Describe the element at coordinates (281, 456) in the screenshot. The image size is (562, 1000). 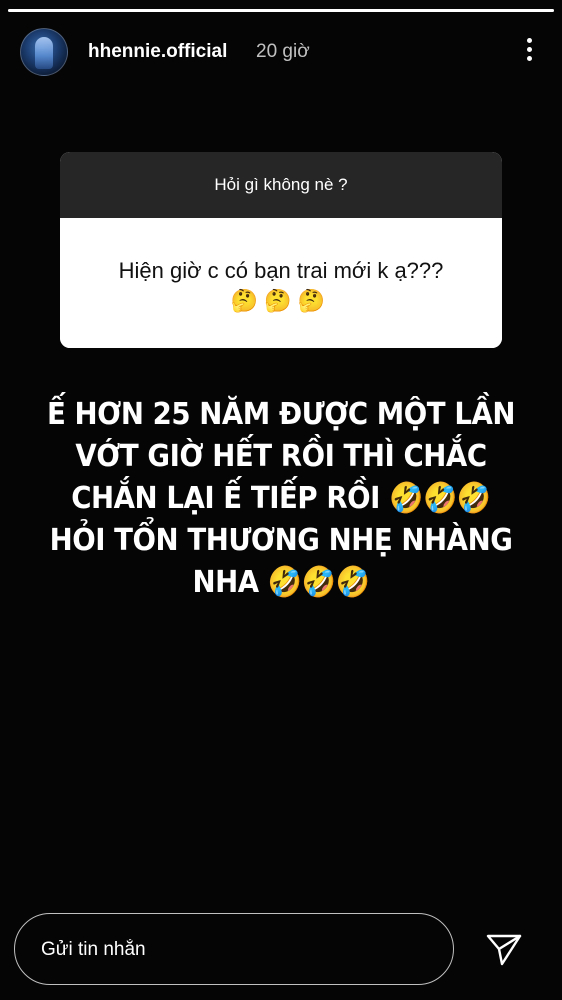
I see `caption-line: VỚT GIỜ HẾT RỒI THÌ CHẮC` at that location.